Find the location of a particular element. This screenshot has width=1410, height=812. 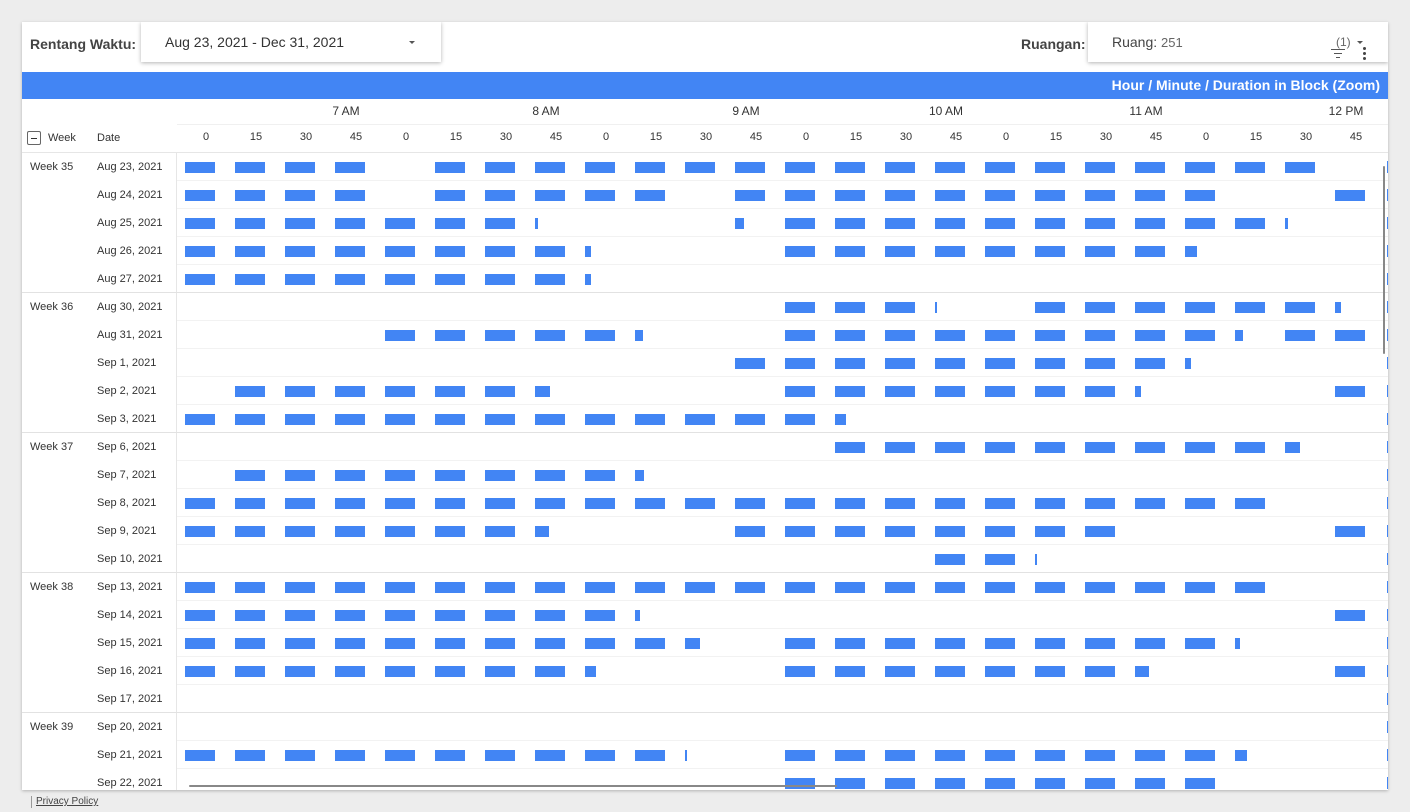

more-vert-icon is located at coordinates (1365, 54).